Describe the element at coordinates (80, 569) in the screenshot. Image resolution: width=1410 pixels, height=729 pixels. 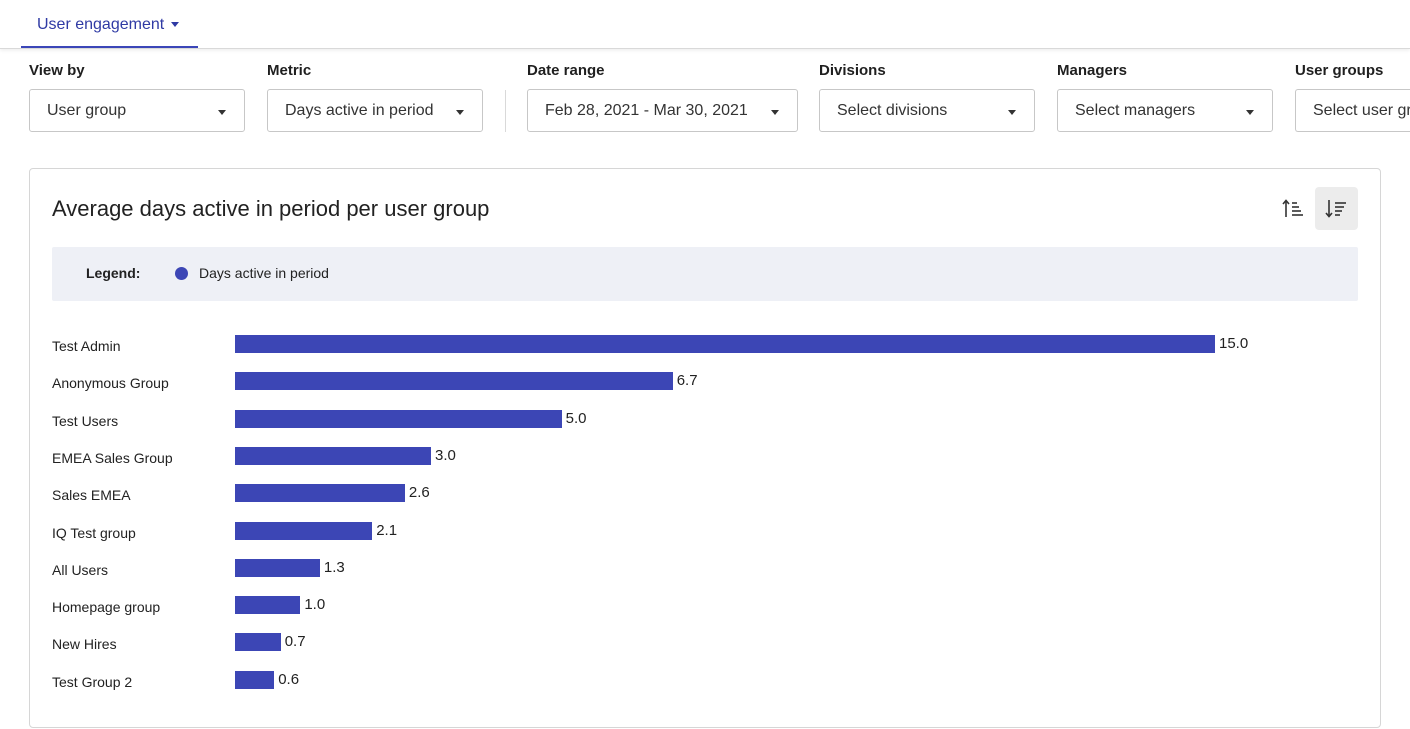
I see `category-label: All Users` at that location.